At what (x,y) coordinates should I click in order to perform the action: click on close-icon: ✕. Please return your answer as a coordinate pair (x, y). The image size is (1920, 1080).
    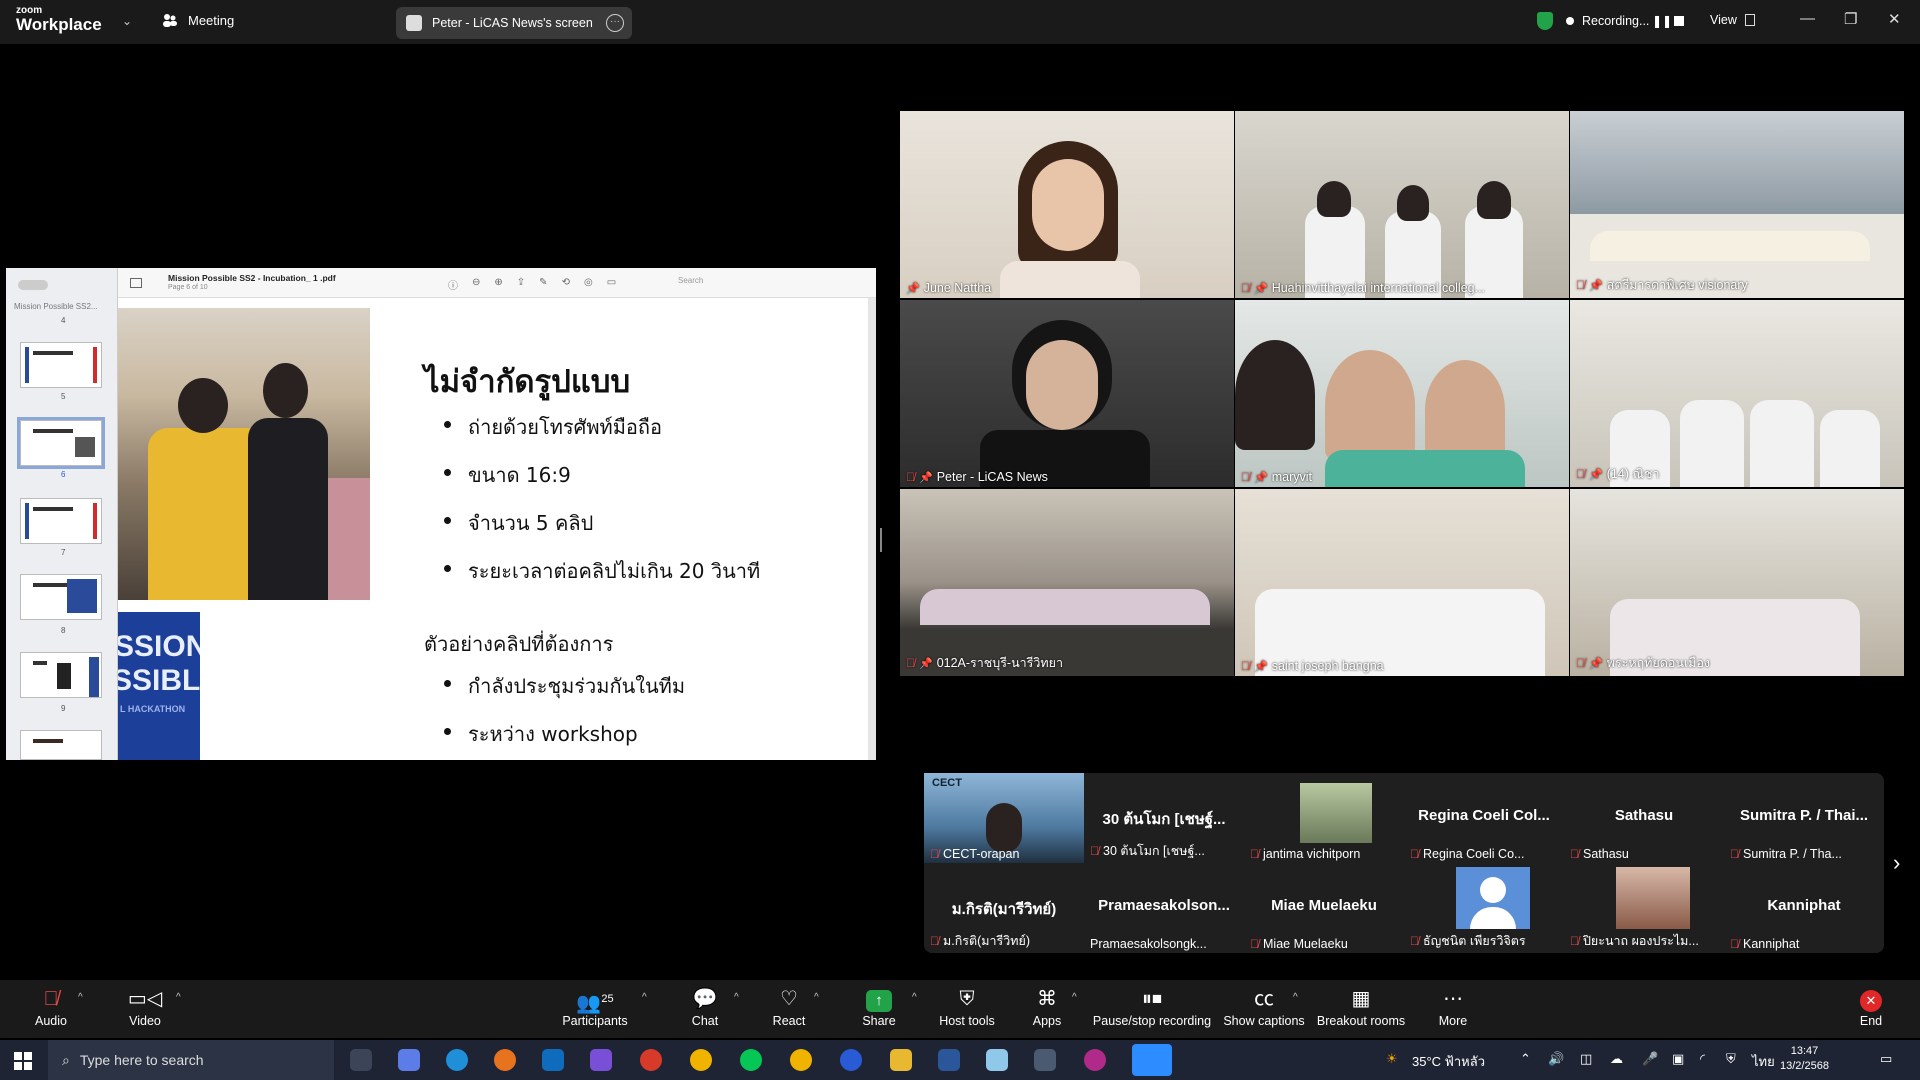
    Looking at the image, I should click on (1894, 19).